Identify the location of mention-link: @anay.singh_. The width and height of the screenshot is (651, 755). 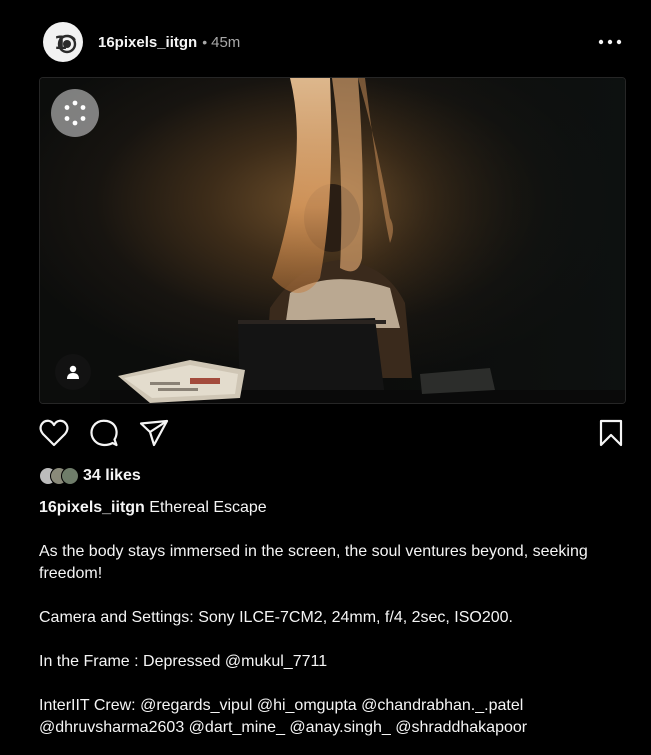
(339, 727).